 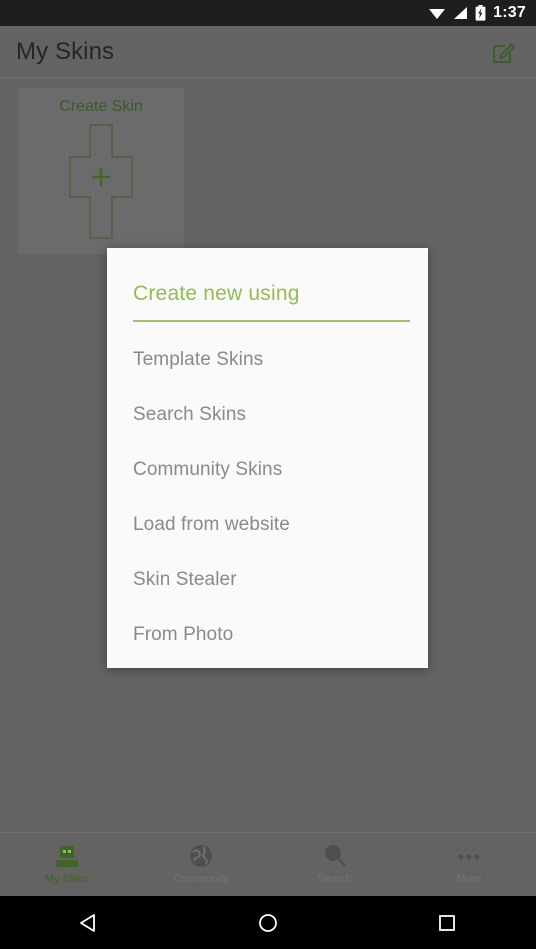 I want to click on dialog-title: Create new using, so click(x=216, y=293).